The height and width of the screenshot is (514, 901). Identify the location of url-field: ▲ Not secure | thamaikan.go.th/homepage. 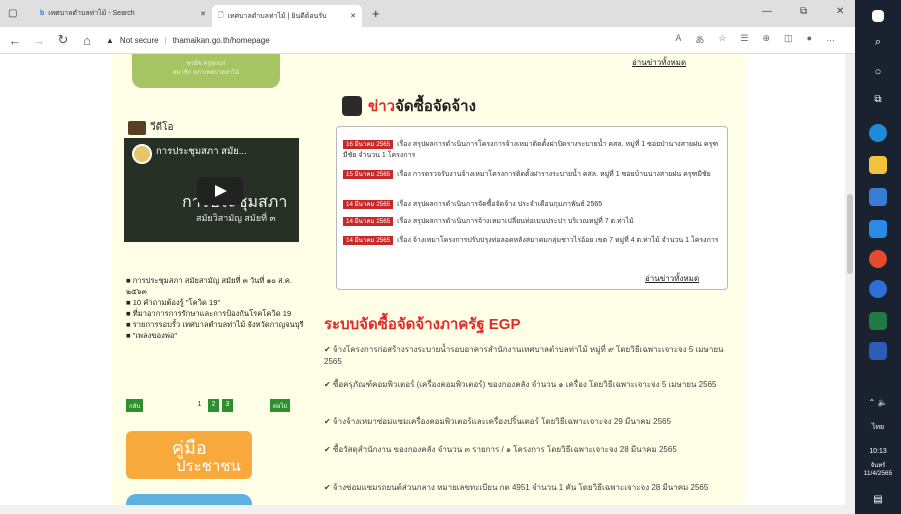
(188, 40).